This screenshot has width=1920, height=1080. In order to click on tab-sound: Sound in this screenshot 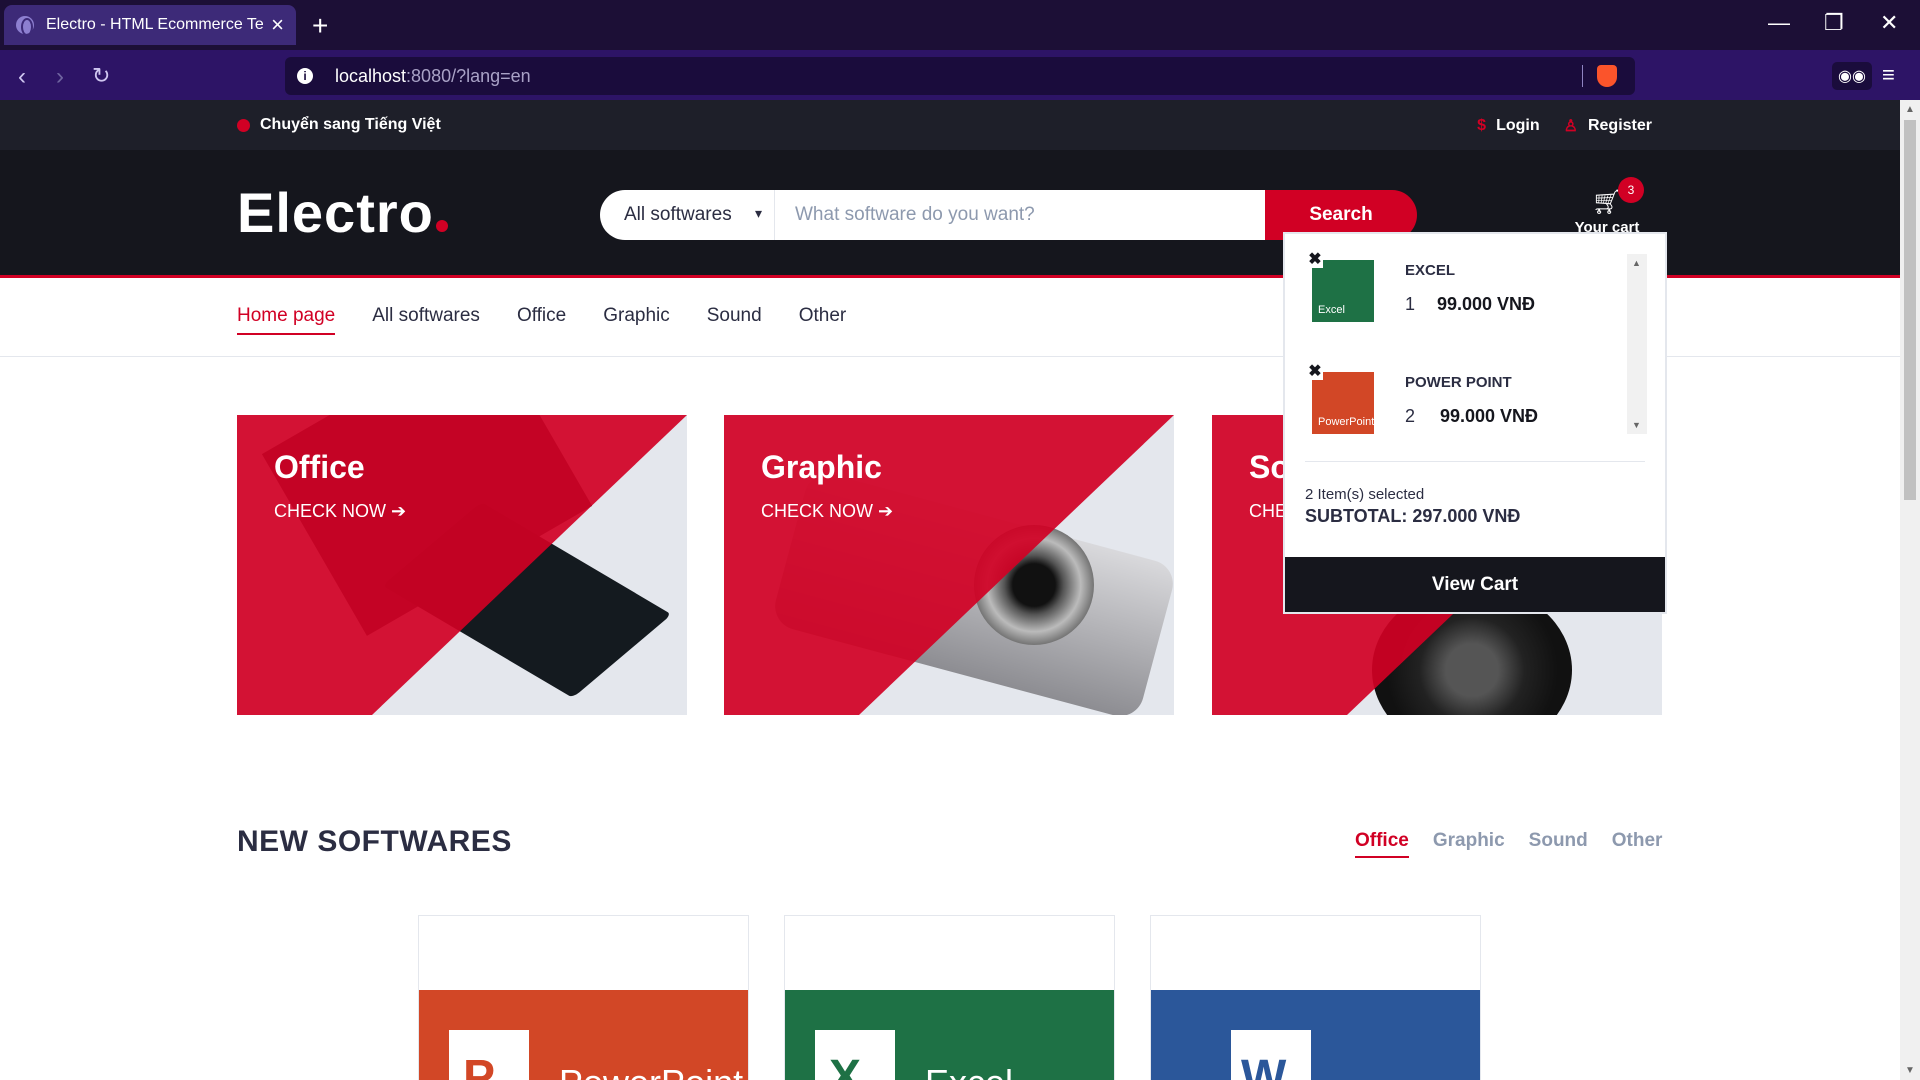, I will do `click(1558, 841)`.